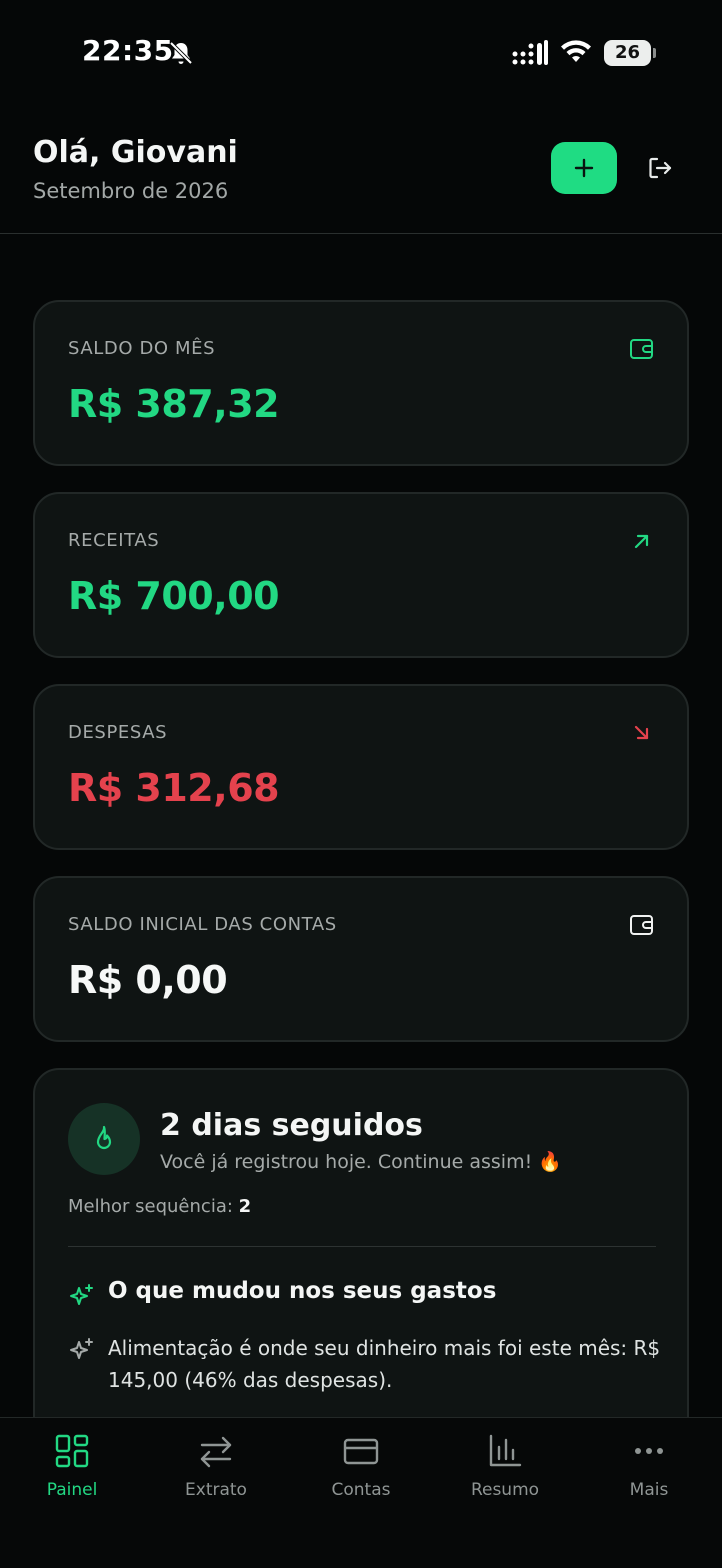  Describe the element at coordinates (216, 1452) in the screenshot. I see `transfer-arrows-icon` at that location.